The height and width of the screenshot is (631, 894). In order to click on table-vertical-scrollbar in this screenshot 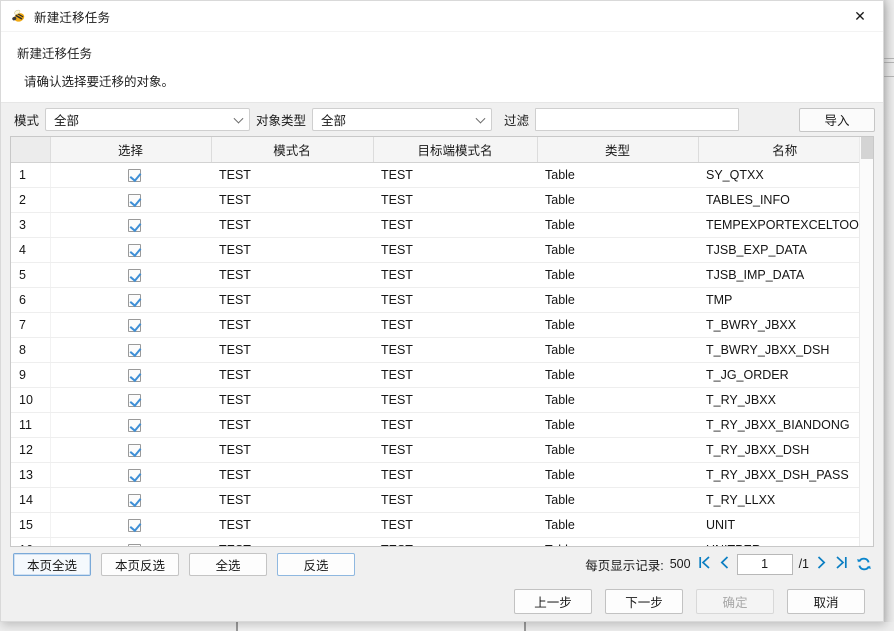, I will do `click(866, 341)`.